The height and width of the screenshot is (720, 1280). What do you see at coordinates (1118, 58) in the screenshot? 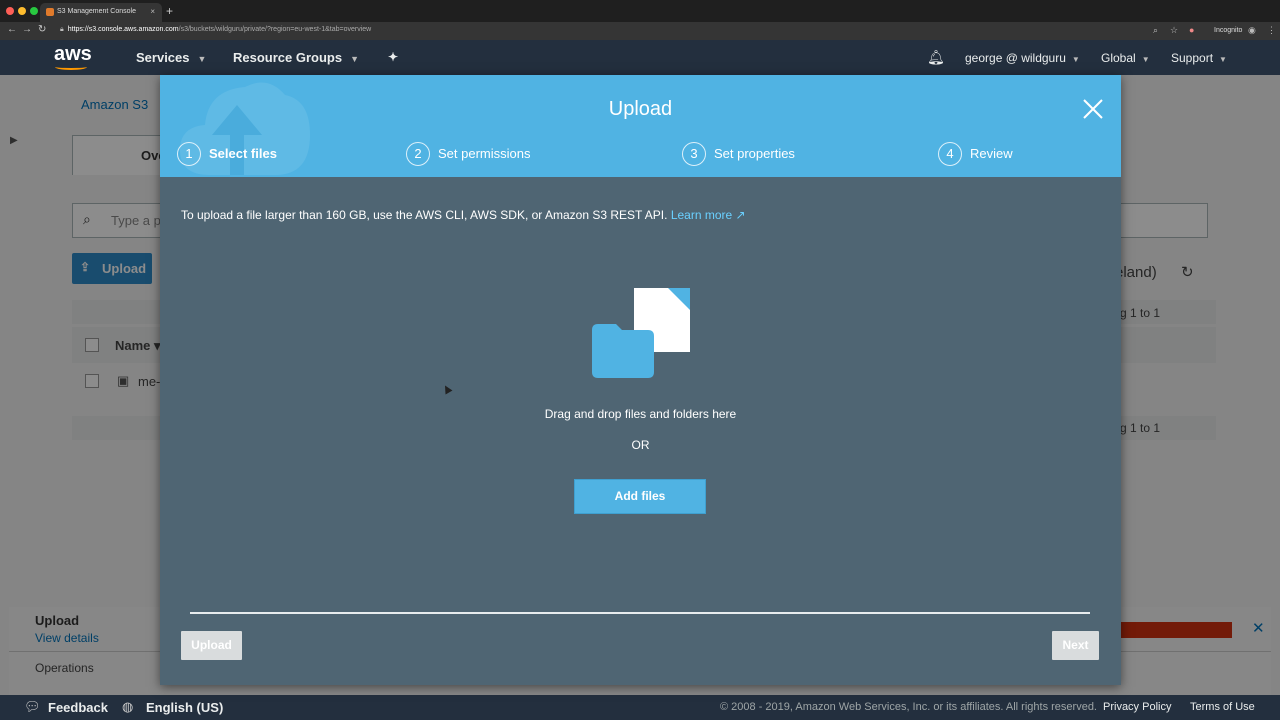
I see `region-label: Global` at bounding box center [1118, 58].